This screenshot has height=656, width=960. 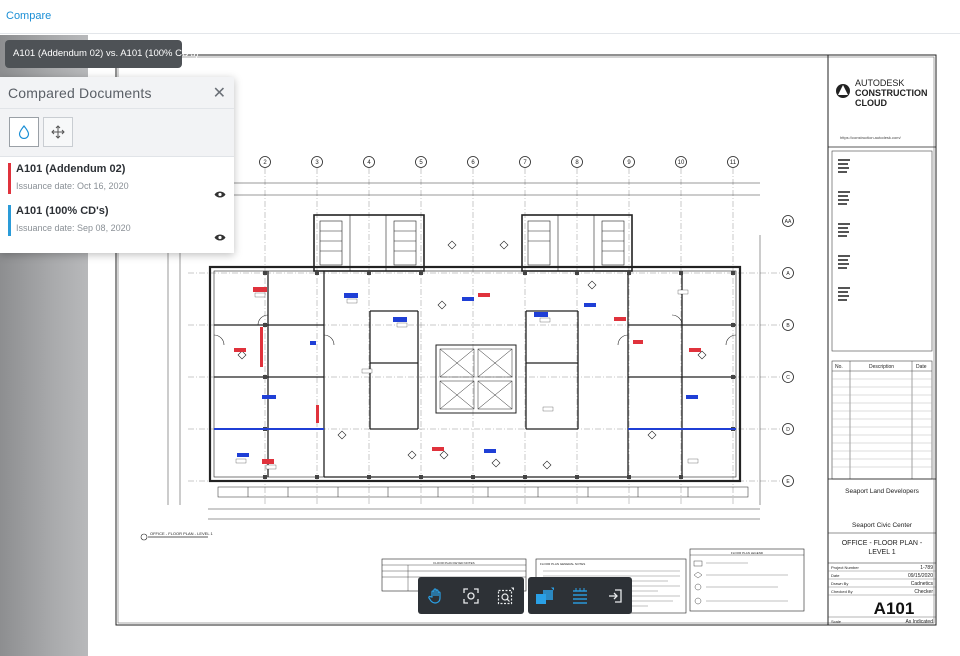 I want to click on general-notes-title: FLOOR PLAN GENERAL NOTES, so click(x=562, y=564).